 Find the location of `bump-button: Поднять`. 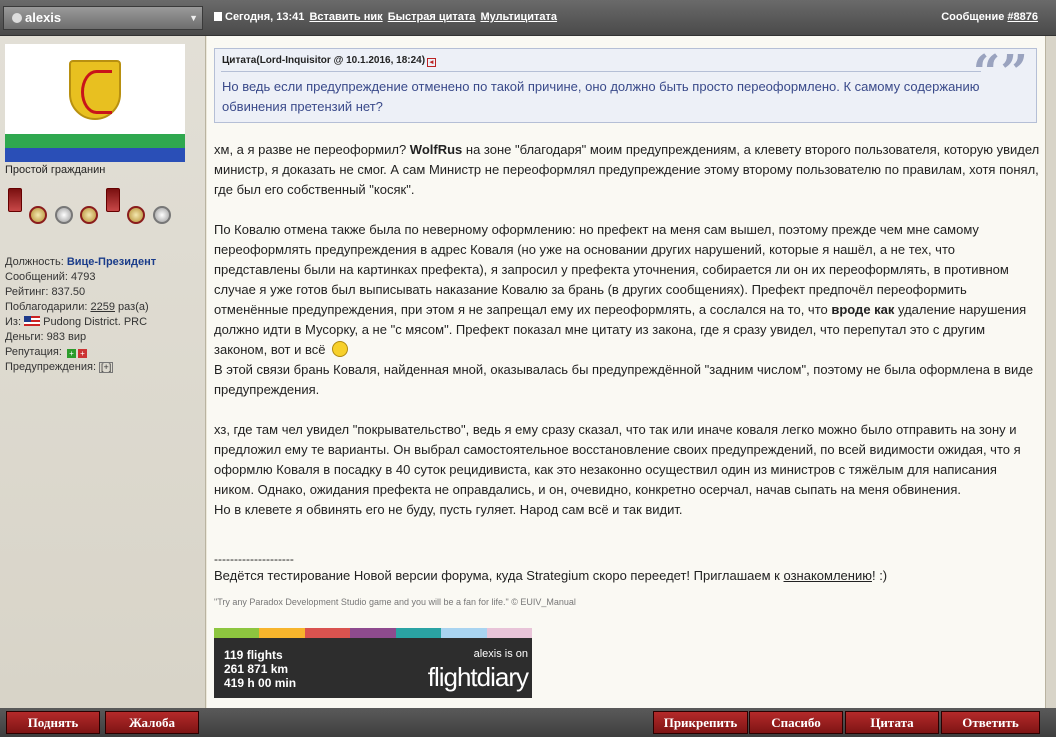

bump-button: Поднять is located at coordinates (53, 722).